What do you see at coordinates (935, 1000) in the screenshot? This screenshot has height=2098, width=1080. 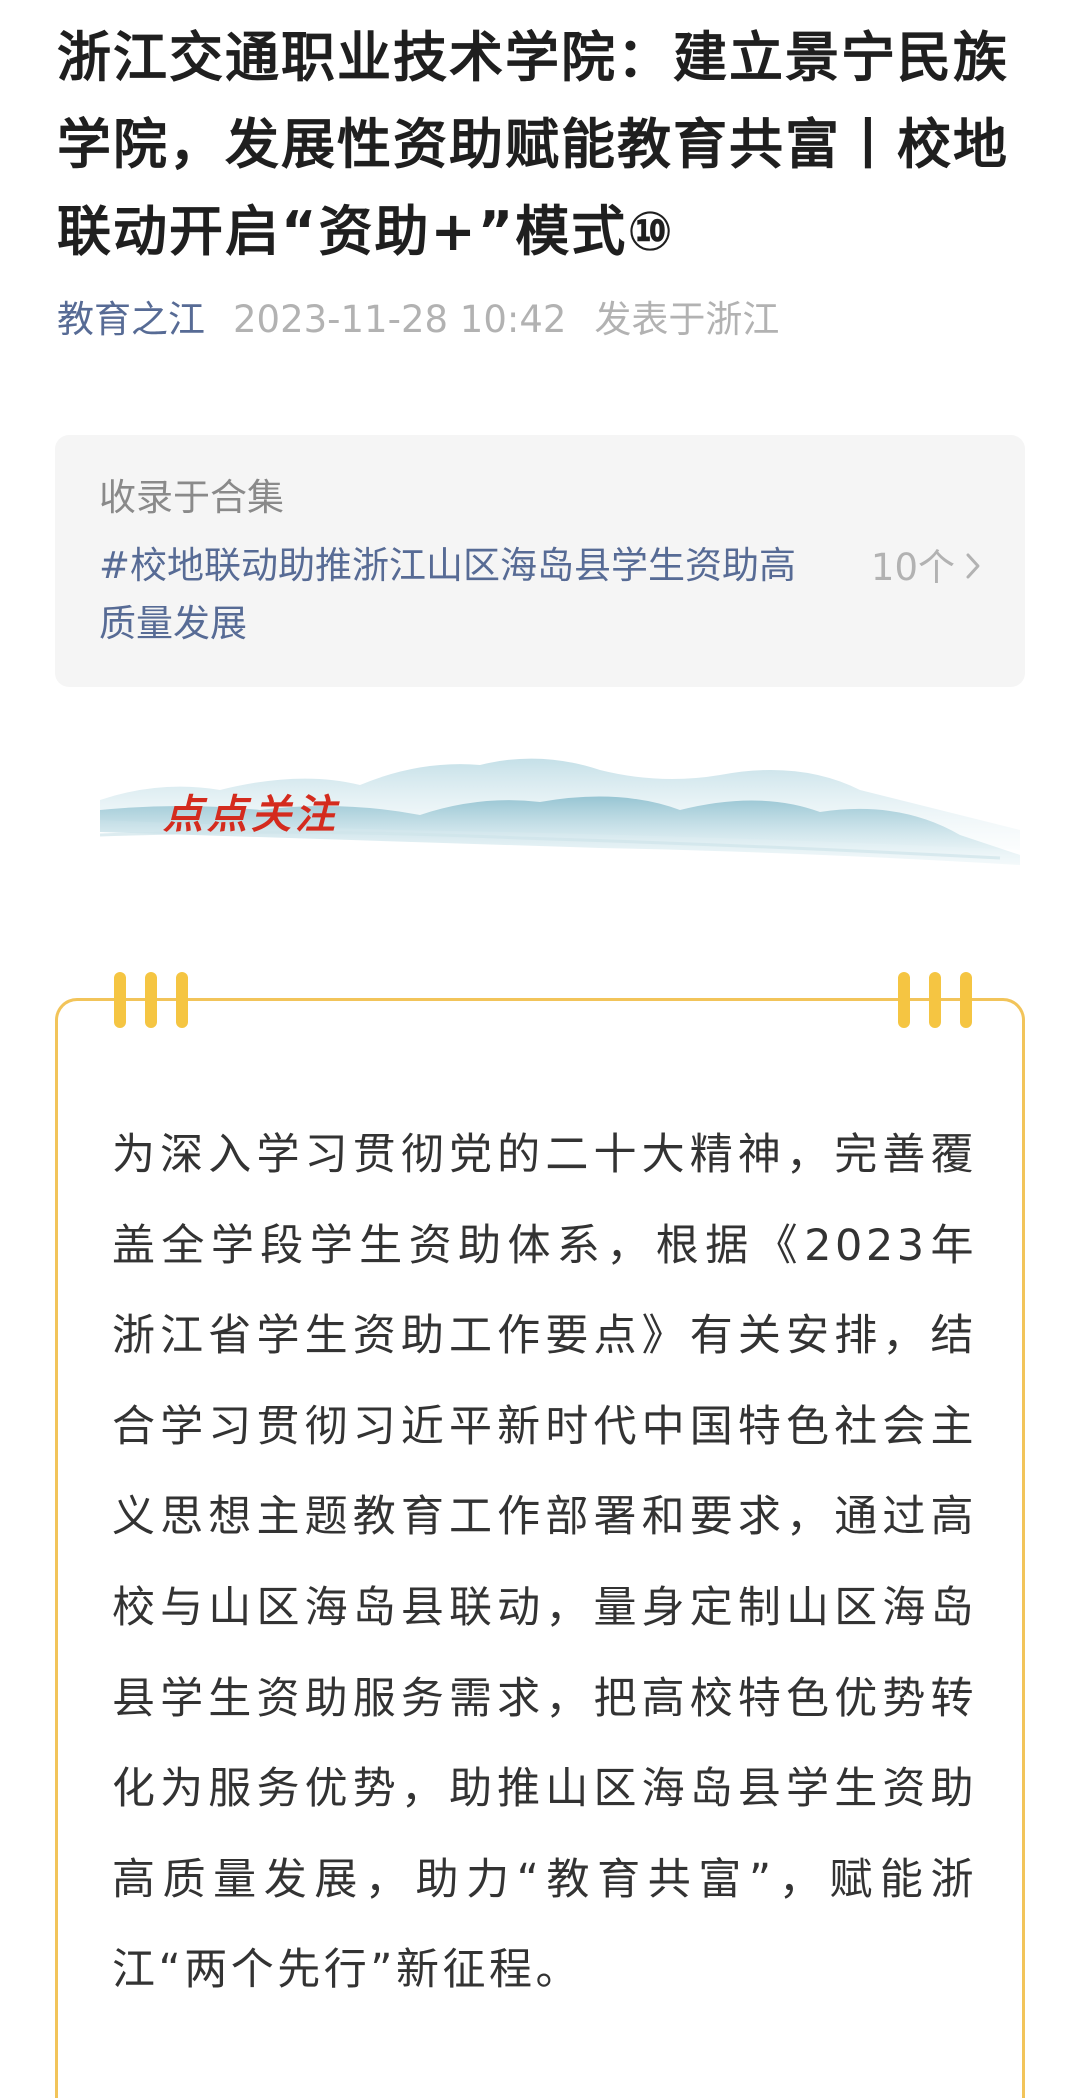 I see `card-decoration-right` at bounding box center [935, 1000].